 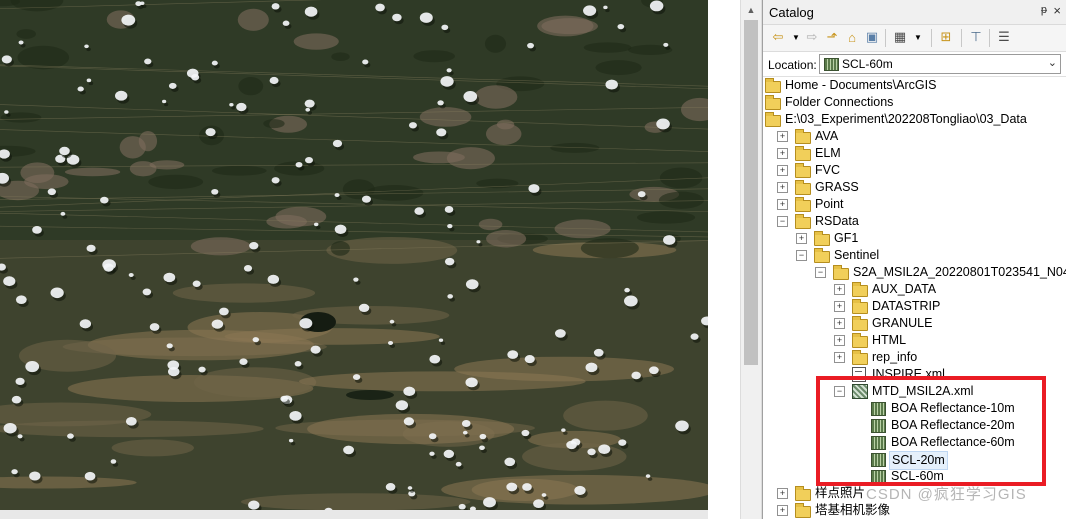 I want to click on tree-item: − RSData, so click(x=914, y=221).